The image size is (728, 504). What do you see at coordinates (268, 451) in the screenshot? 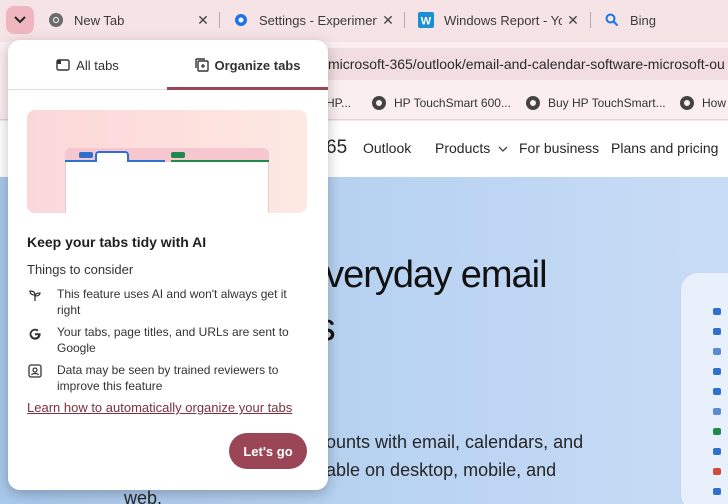
I see `lets-go-button: Let's go` at bounding box center [268, 451].